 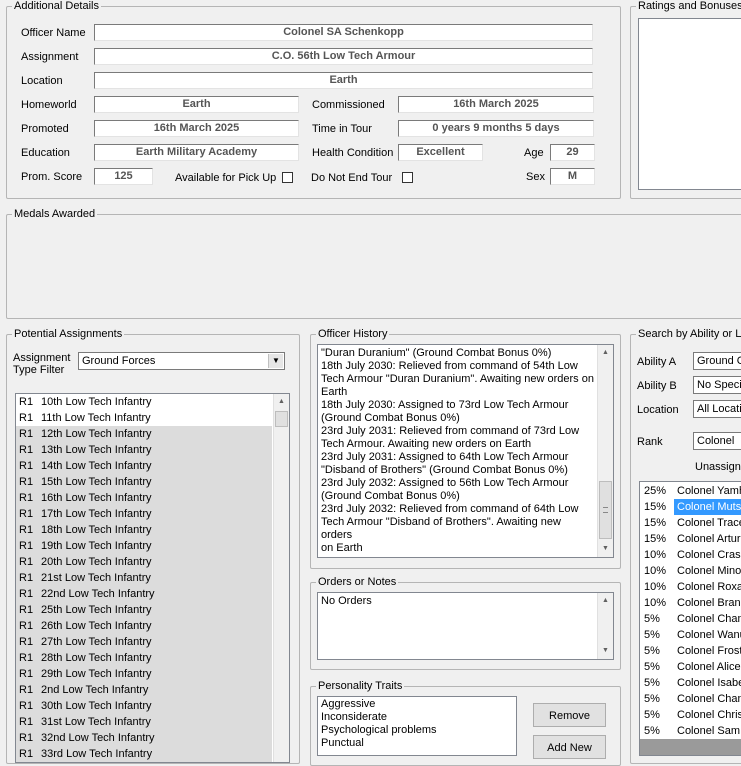 What do you see at coordinates (353, 334) in the screenshot?
I see `officer-history-title: Officer History` at bounding box center [353, 334].